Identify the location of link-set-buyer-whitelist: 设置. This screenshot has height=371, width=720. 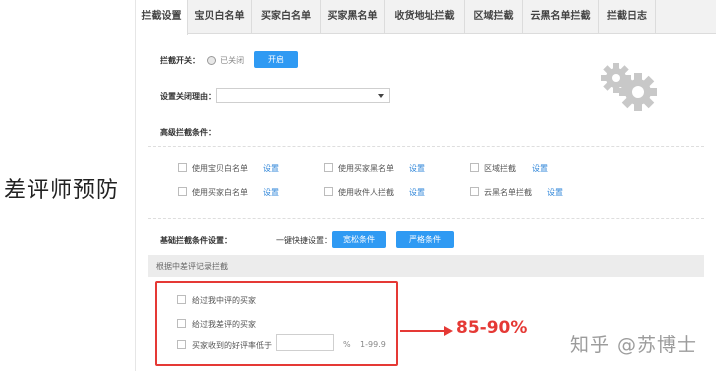
(271, 192).